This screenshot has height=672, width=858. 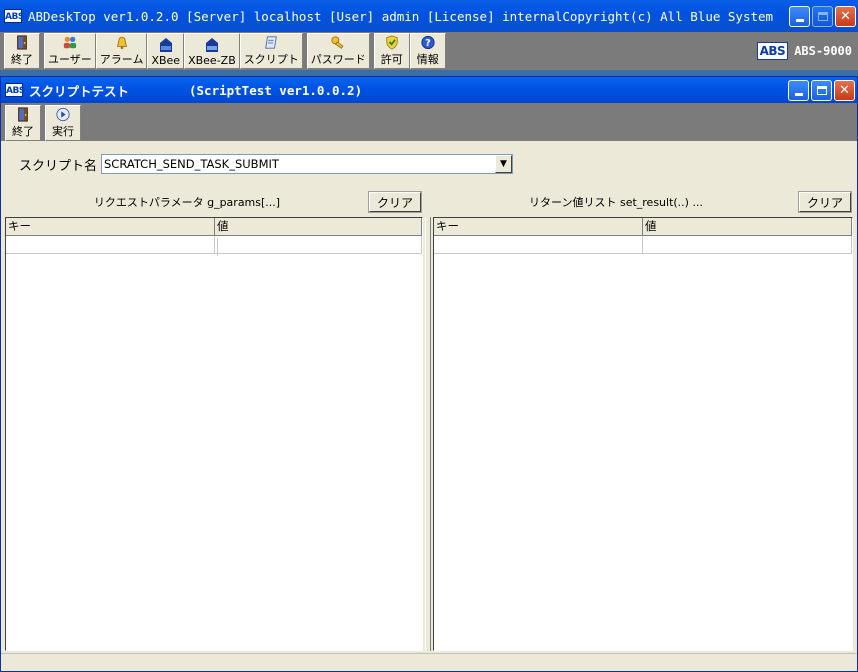 I want to click on request-value-cell, so click(x=318, y=246).